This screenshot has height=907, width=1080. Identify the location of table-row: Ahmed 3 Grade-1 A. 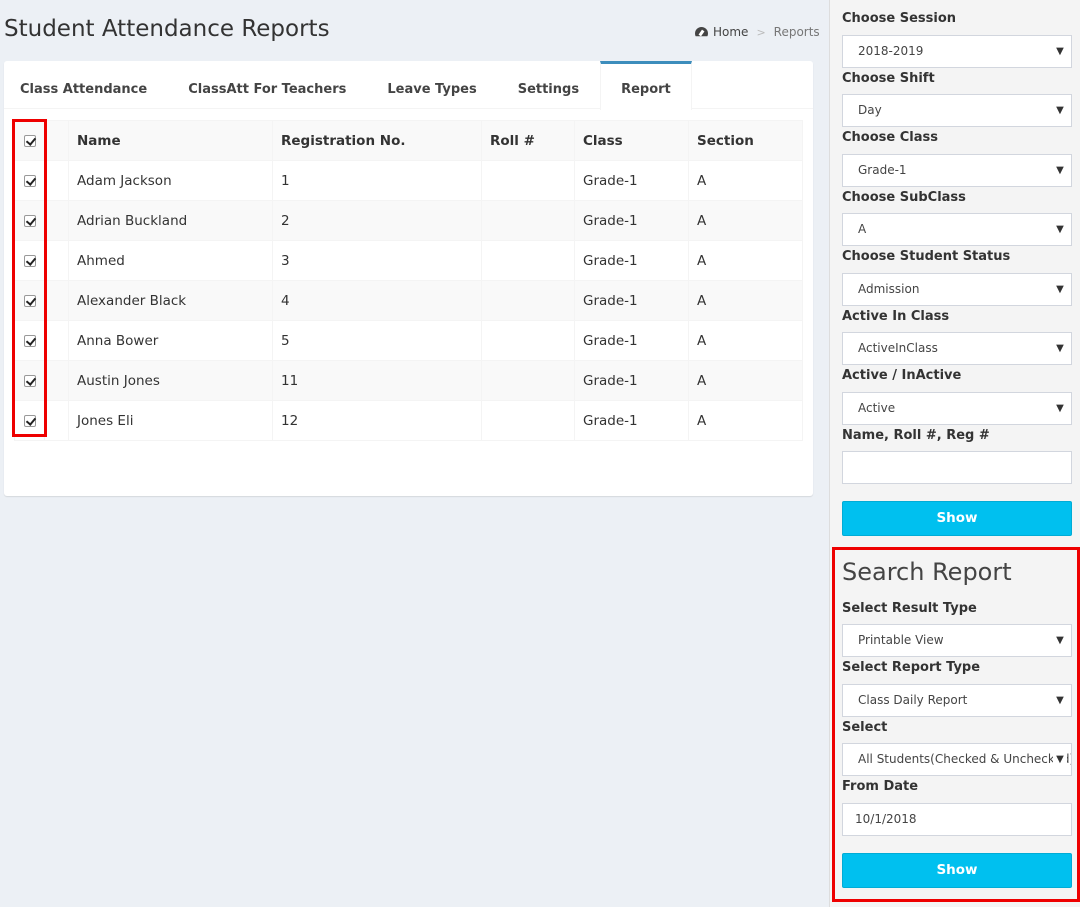
(408, 260).